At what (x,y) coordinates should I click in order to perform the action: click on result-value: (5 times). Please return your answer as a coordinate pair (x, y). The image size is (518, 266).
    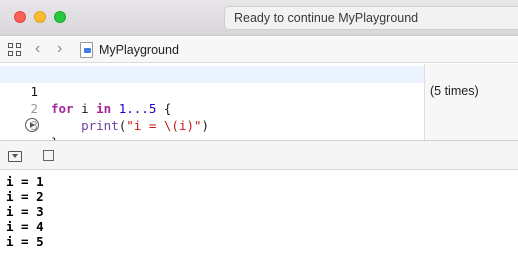
    Looking at the image, I should click on (454, 91).